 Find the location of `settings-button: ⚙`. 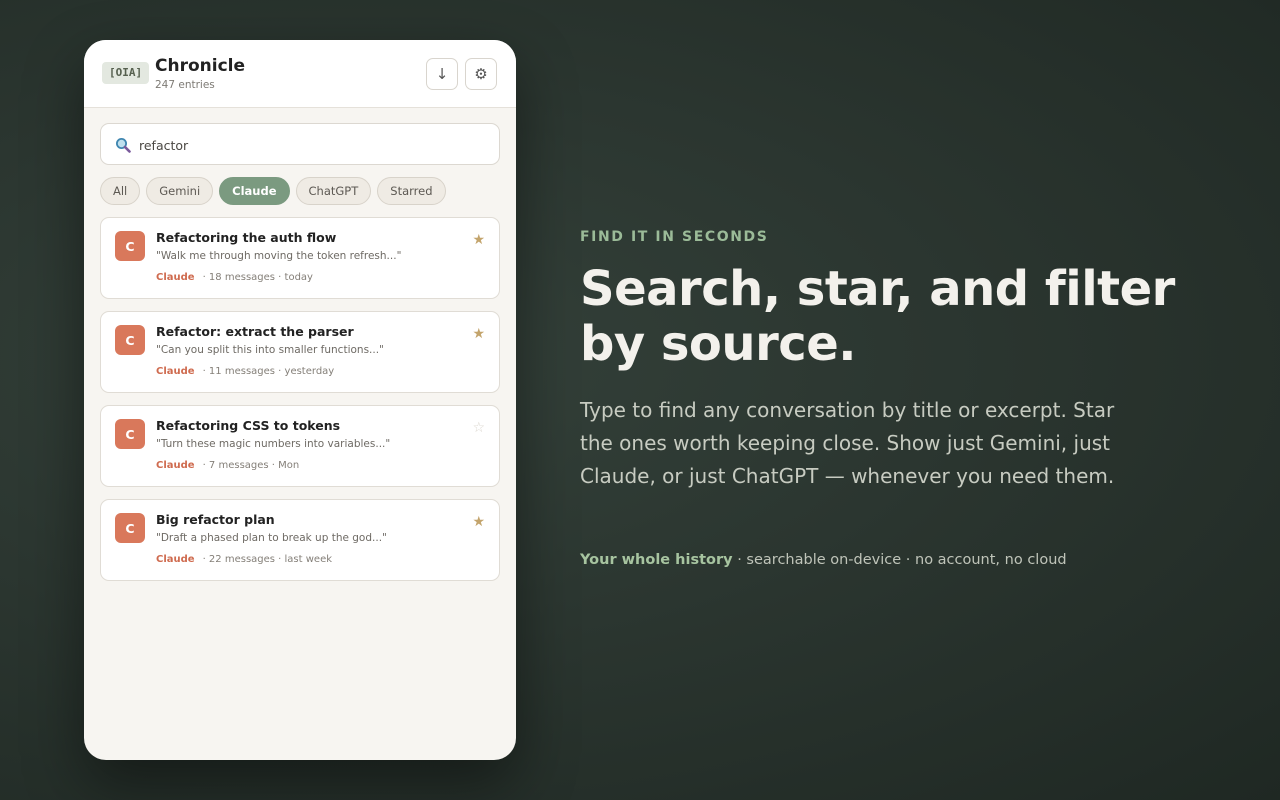

settings-button: ⚙ is located at coordinates (481, 74).